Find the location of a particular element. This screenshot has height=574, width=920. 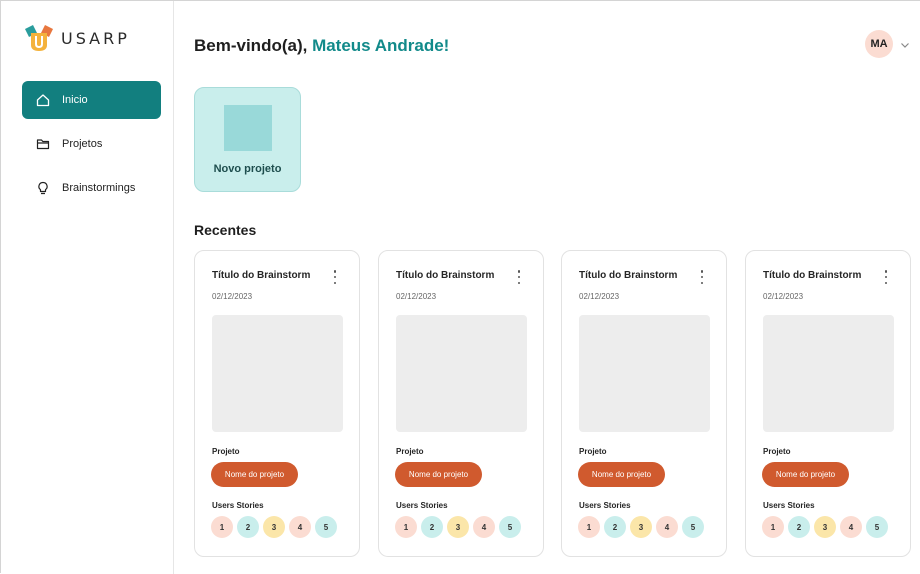

sidebar-item-brainstormings: Brainstormings is located at coordinates (91, 188).